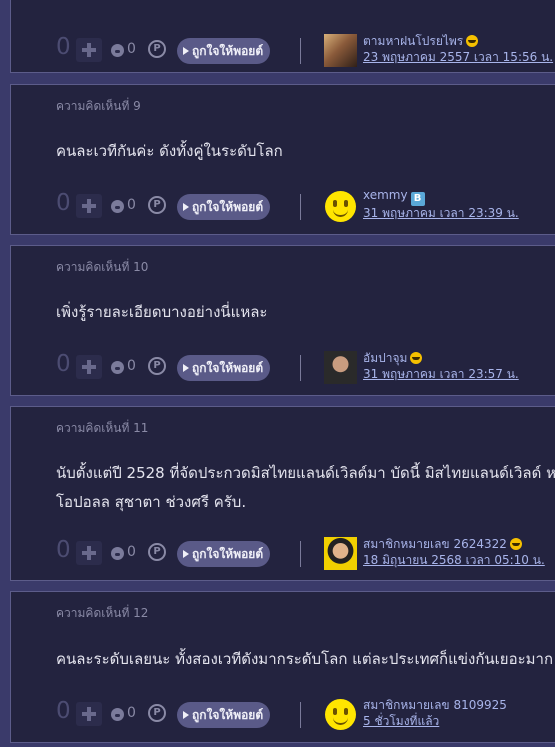 The image size is (555, 747). Describe the element at coordinates (98, 106) in the screenshot. I see `comment-number: ความคิดเห็นที่ 9` at that location.